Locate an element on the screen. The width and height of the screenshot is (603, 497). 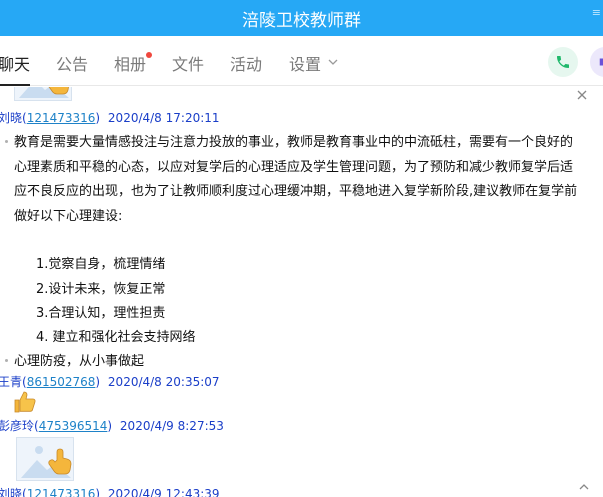
message-list-item: 3.合理认知，理性担责 is located at coordinates (101, 313).